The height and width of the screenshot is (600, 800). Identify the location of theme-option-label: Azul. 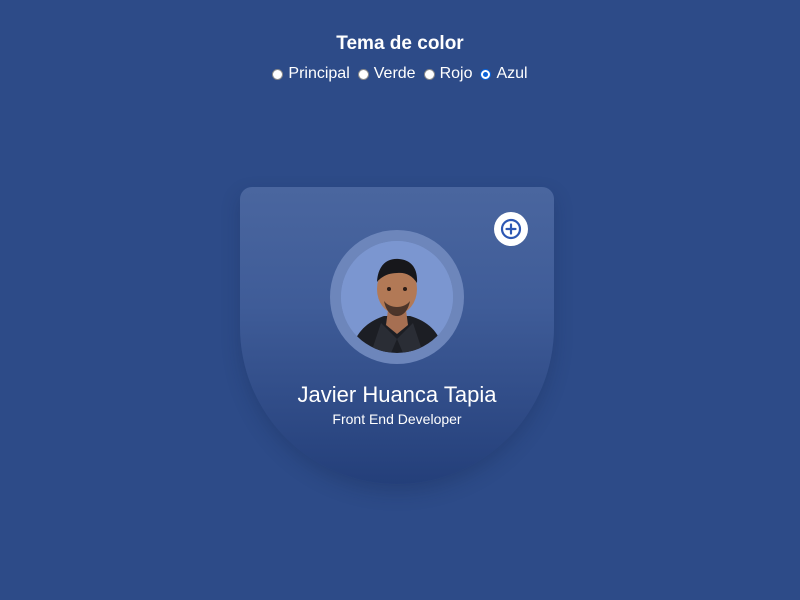
(512, 73).